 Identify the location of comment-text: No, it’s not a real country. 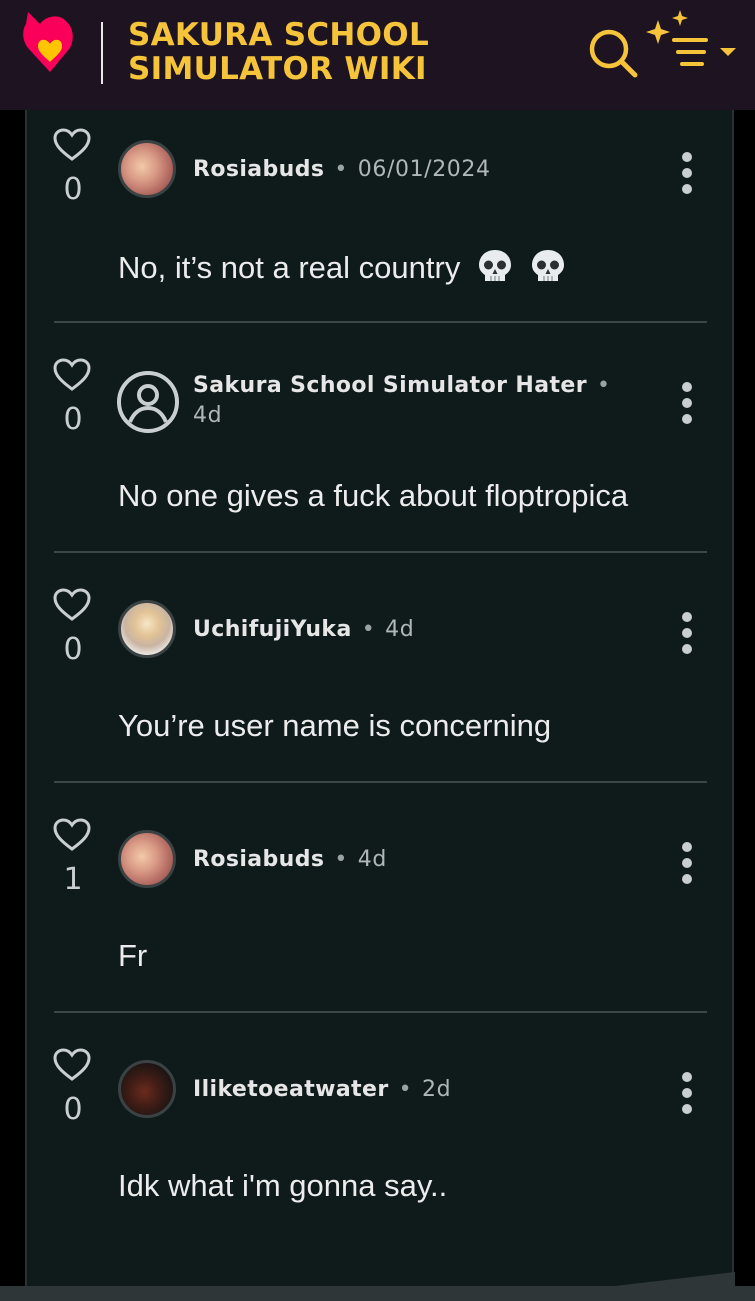
(342, 267).